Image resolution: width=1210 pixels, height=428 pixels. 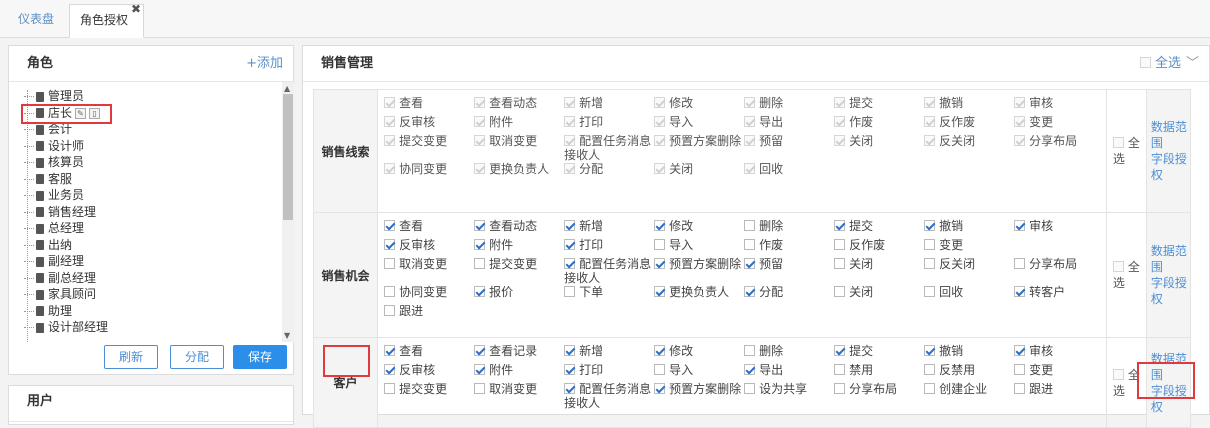 What do you see at coordinates (1039, 292) in the screenshot?
I see `permission-checkbox: 转客户` at bounding box center [1039, 292].